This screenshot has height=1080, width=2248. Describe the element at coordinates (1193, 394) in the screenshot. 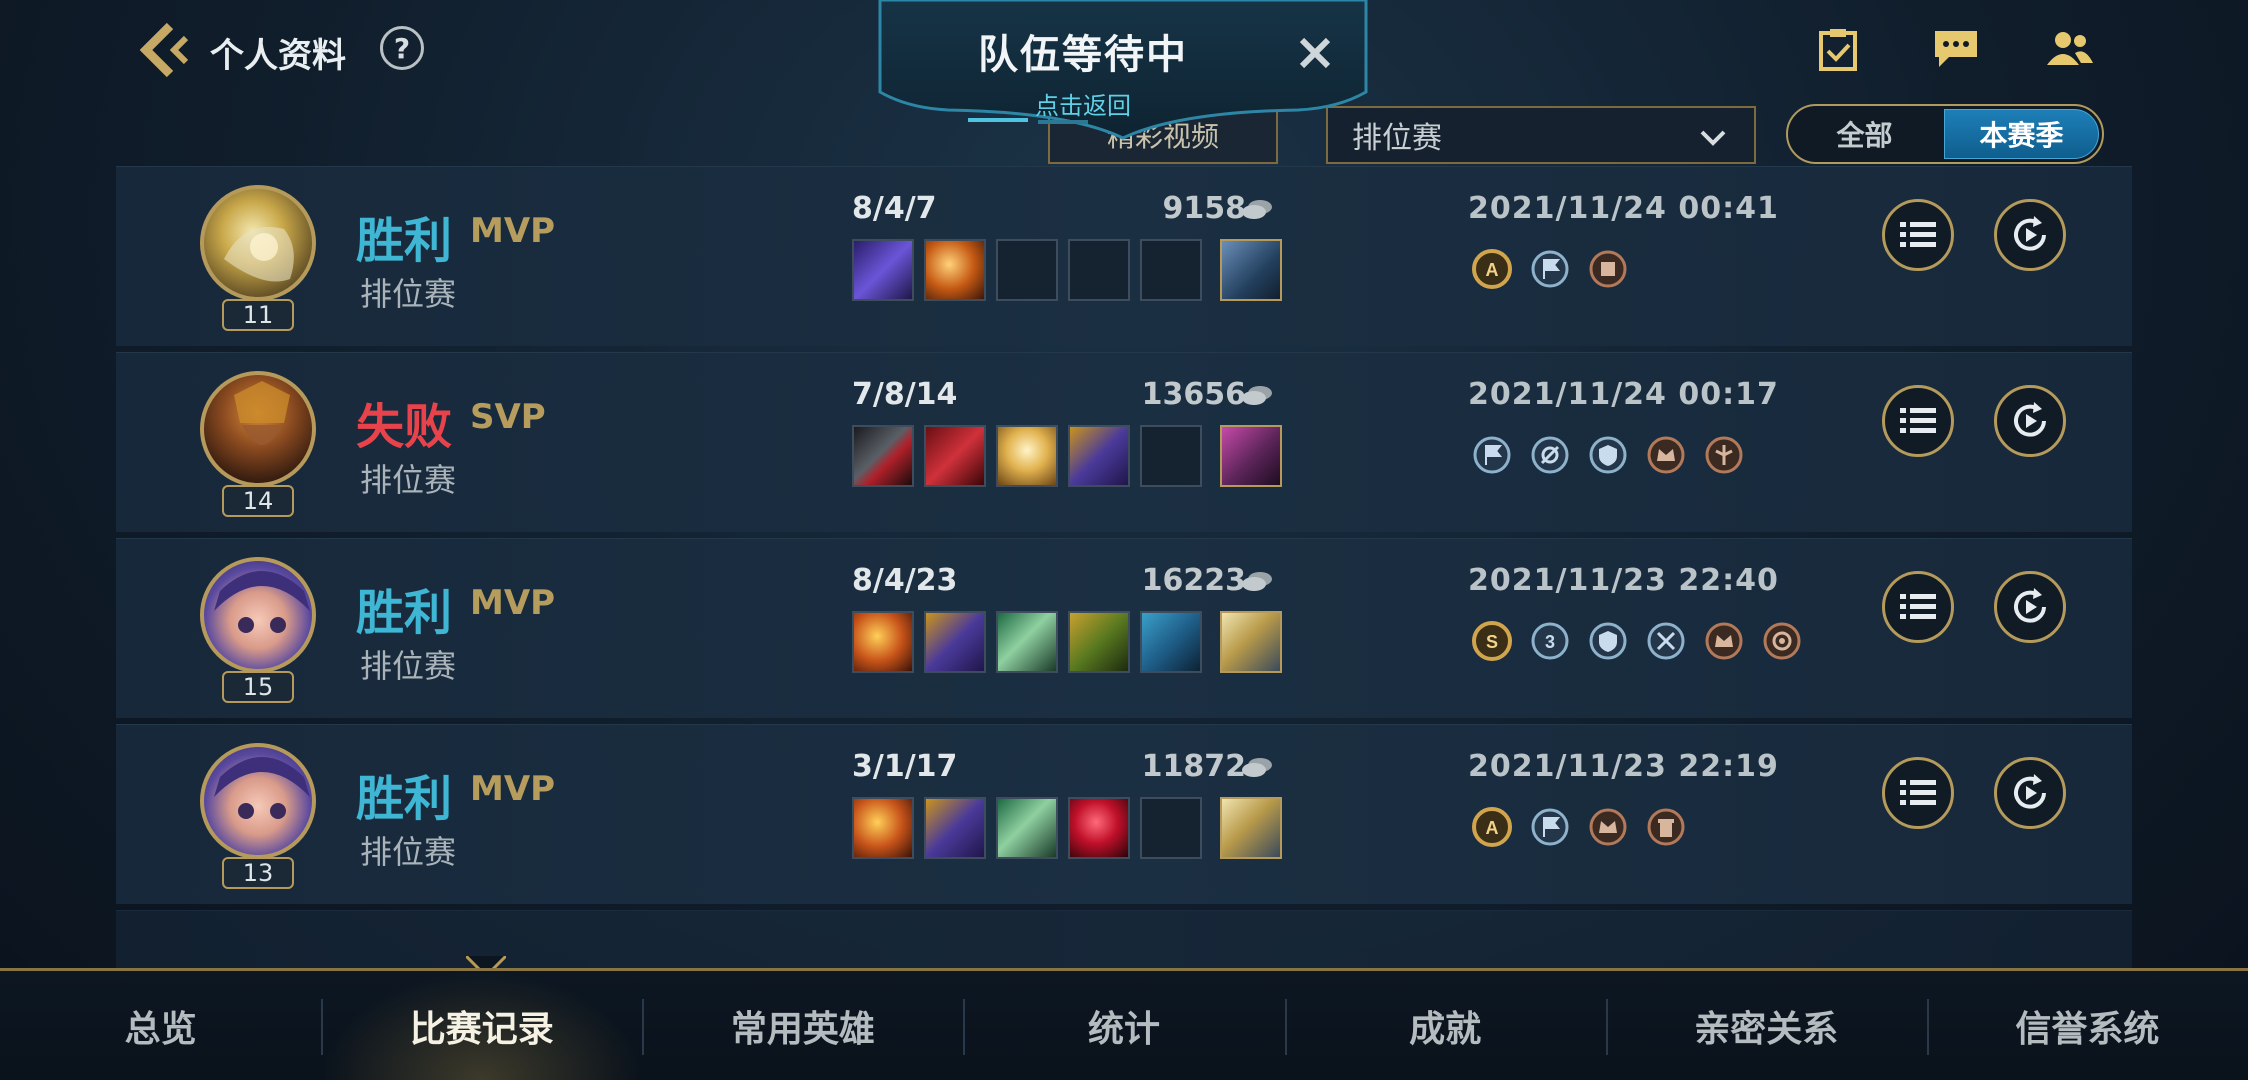

I see `gold-amount: 13656` at that location.